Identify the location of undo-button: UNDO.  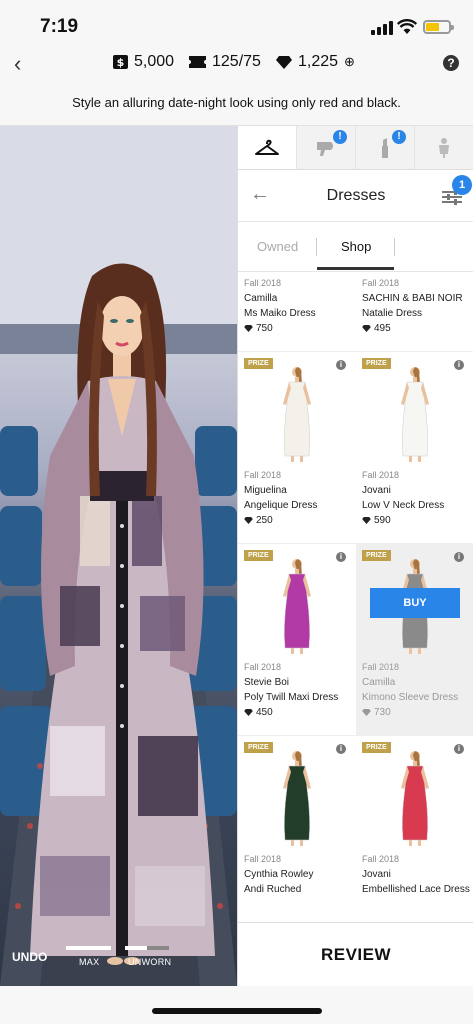
(29, 957).